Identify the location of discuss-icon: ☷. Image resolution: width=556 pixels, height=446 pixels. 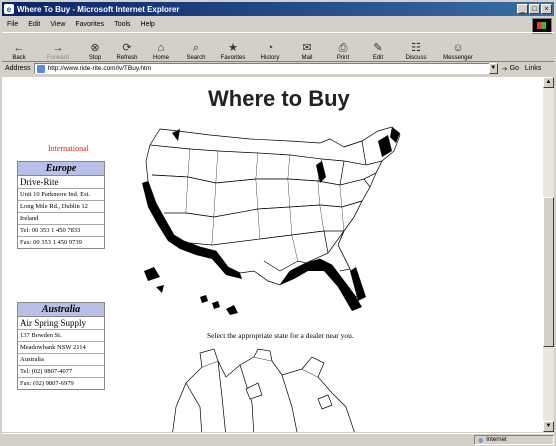
(416, 48).